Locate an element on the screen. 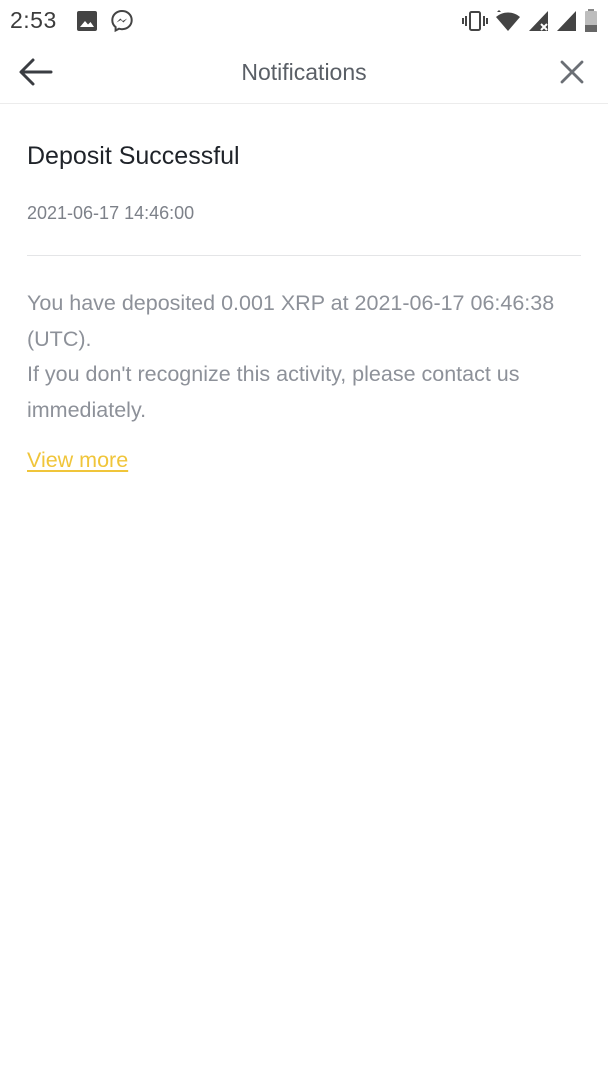  notification-title: Deposit Successful is located at coordinates (133, 156).